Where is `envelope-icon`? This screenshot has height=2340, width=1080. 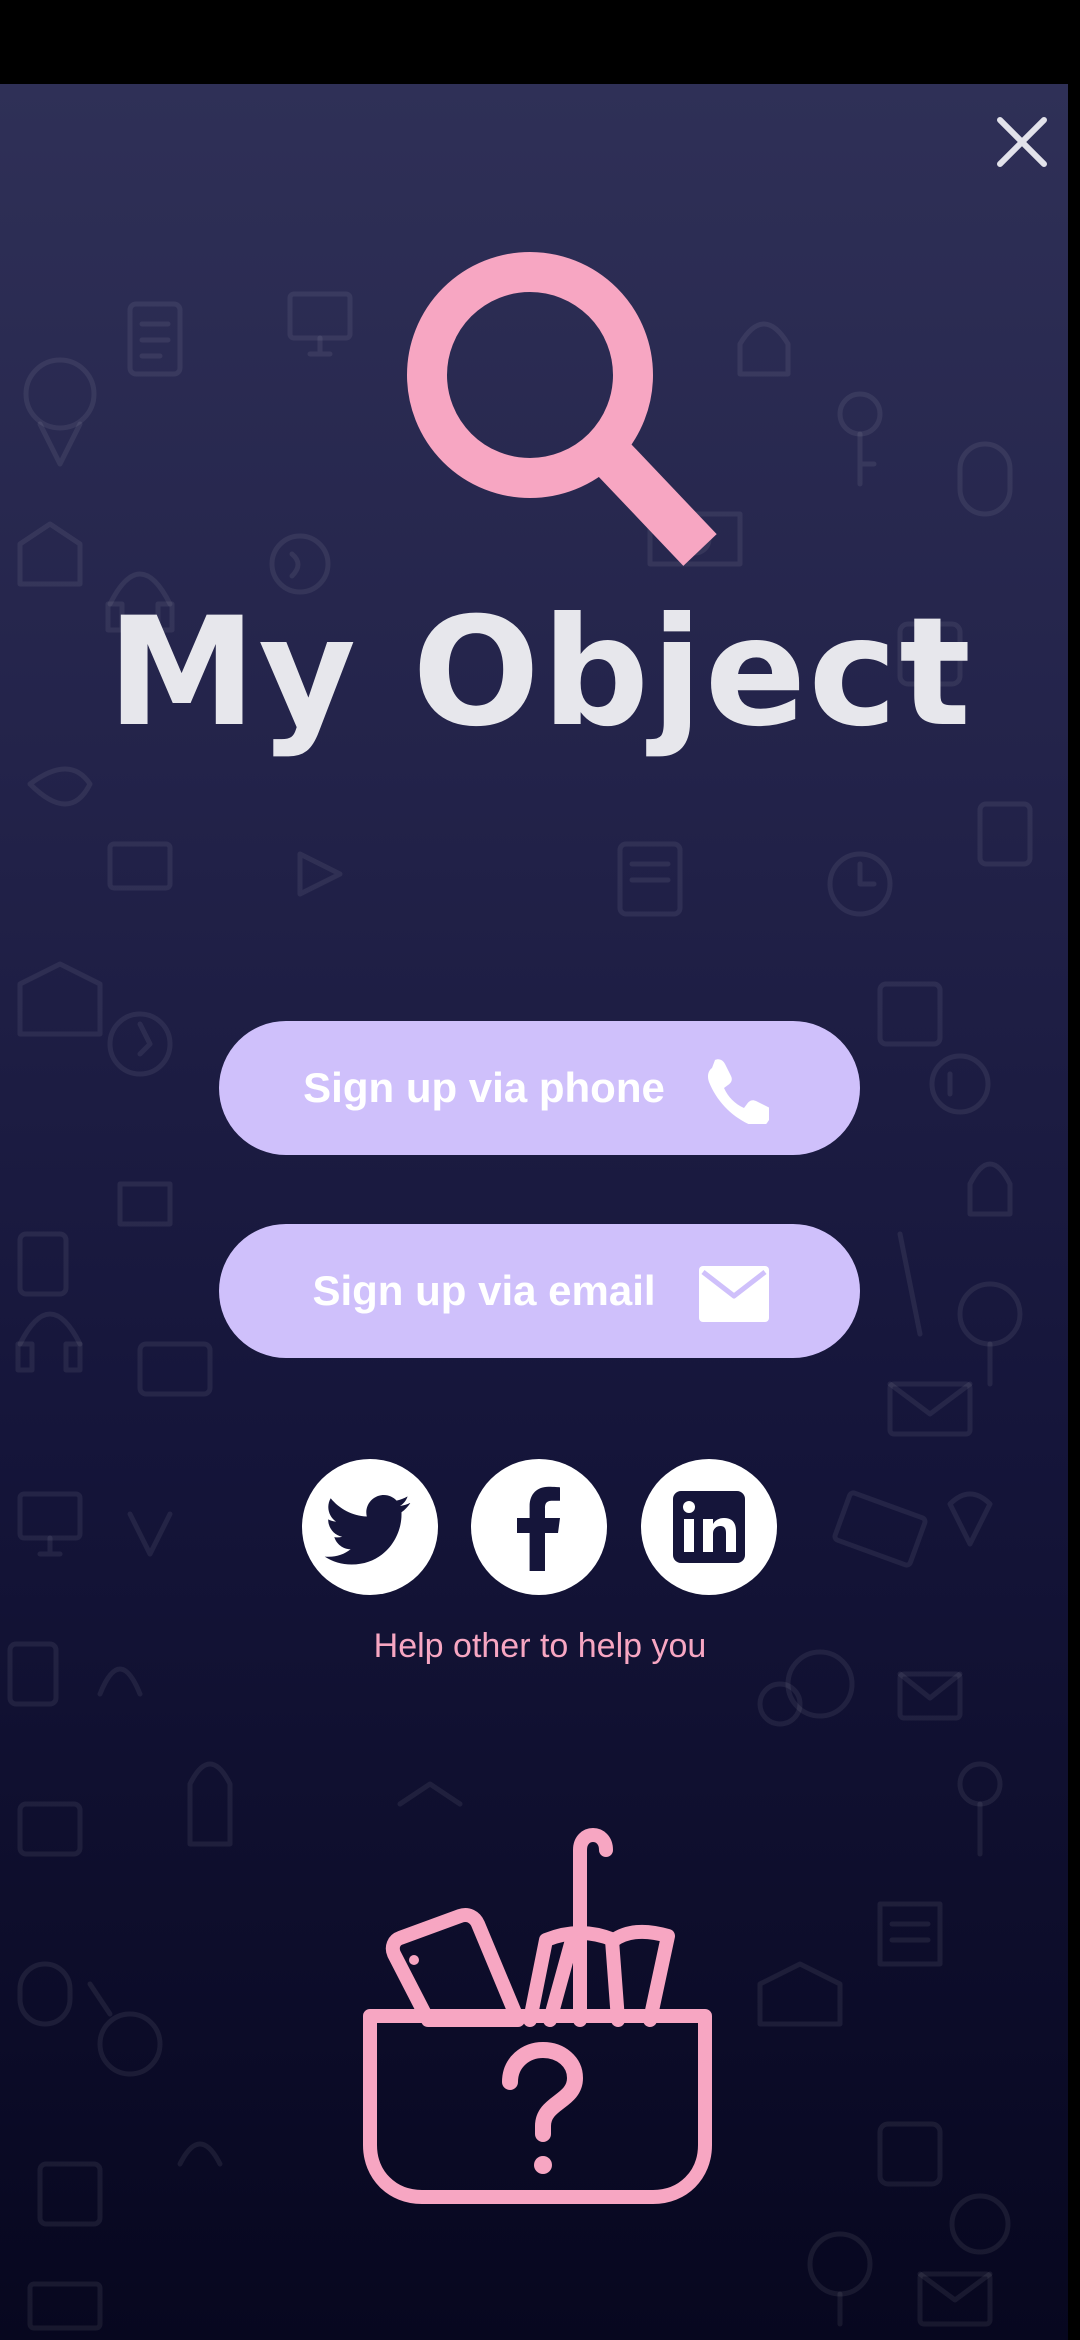
envelope-icon is located at coordinates (734, 1294).